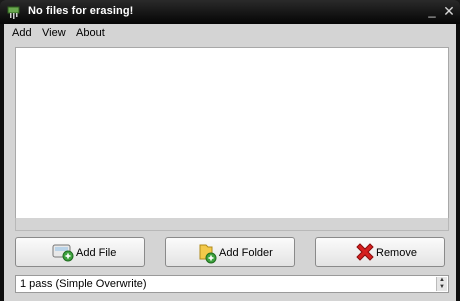 Image resolution: width=460 pixels, height=301 pixels. What do you see at coordinates (22, 33) in the screenshot?
I see `menu-add: Add` at bounding box center [22, 33].